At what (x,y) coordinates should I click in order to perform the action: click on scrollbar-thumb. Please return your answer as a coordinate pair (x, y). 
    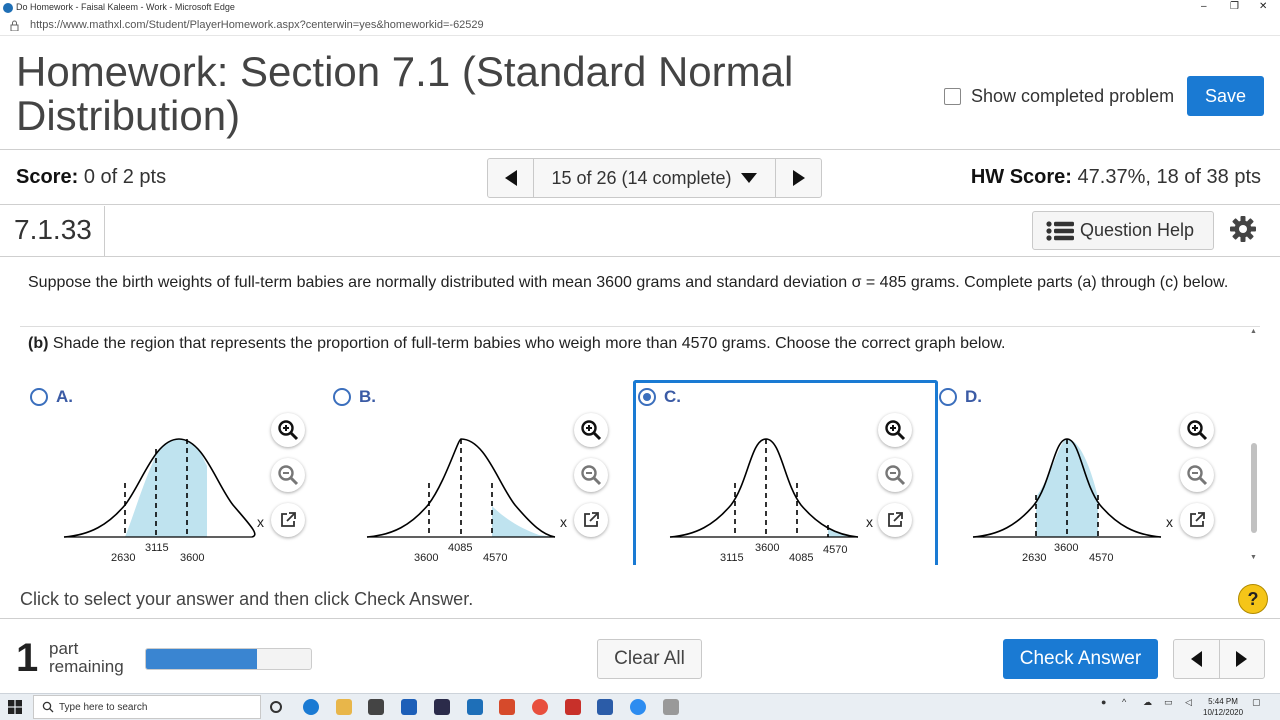
    Looking at the image, I should click on (1254, 488).